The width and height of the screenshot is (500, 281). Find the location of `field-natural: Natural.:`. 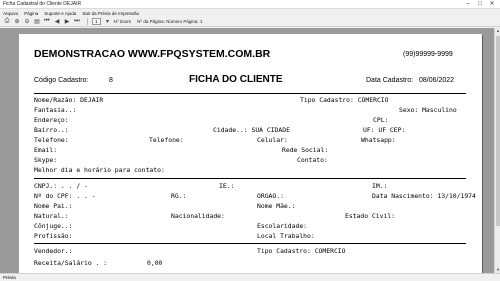

field-natural: Natural.: is located at coordinates (51, 216).